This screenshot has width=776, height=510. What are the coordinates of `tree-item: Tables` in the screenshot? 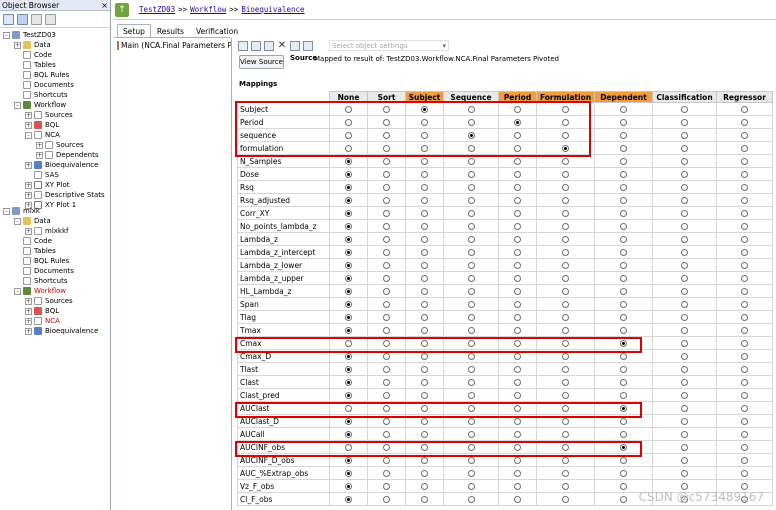 It's located at (35, 251).